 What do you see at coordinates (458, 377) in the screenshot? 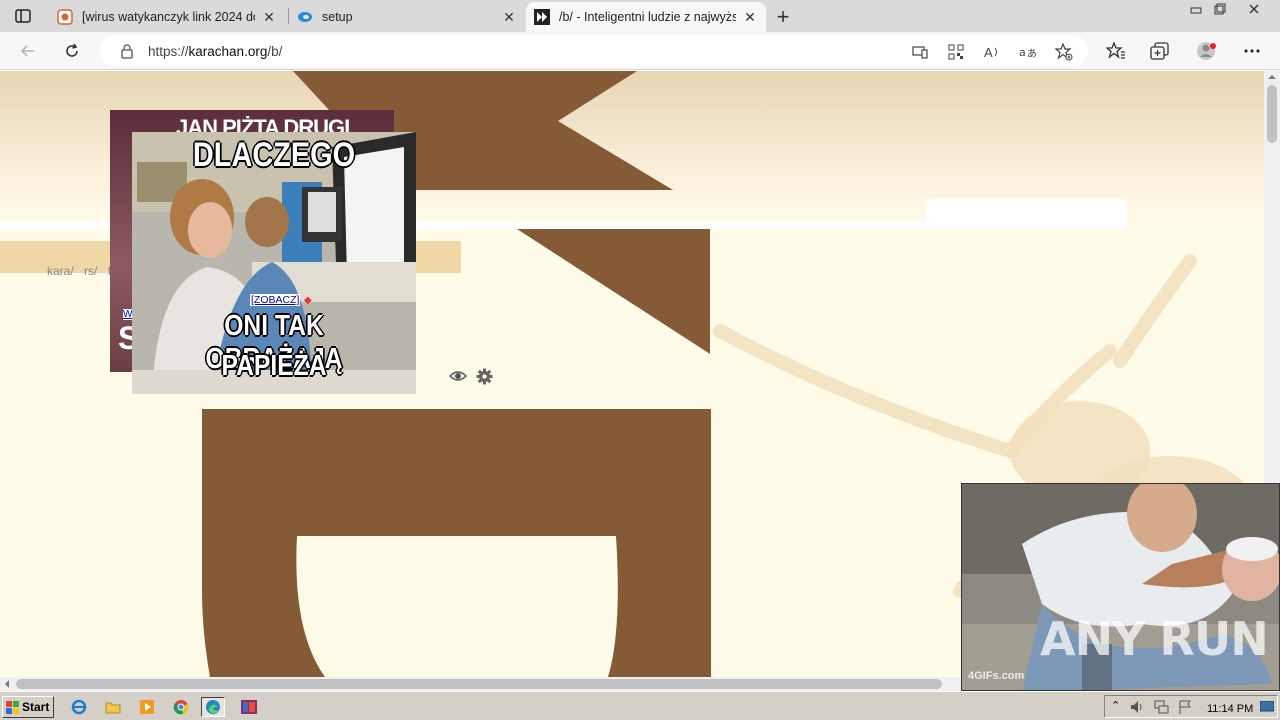
I see `eye-icon` at bounding box center [458, 377].